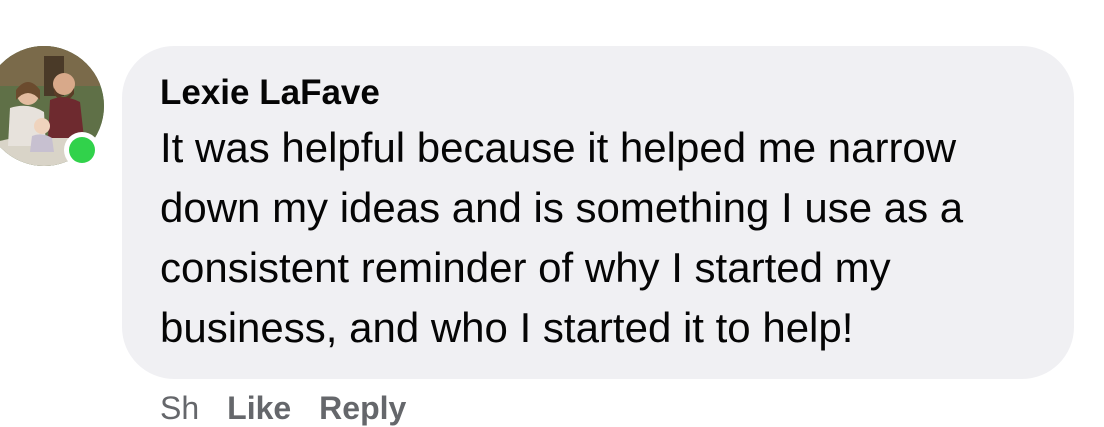 Image resolution: width=1104 pixels, height=427 pixels. I want to click on online-status-dot-icon, so click(82, 150).